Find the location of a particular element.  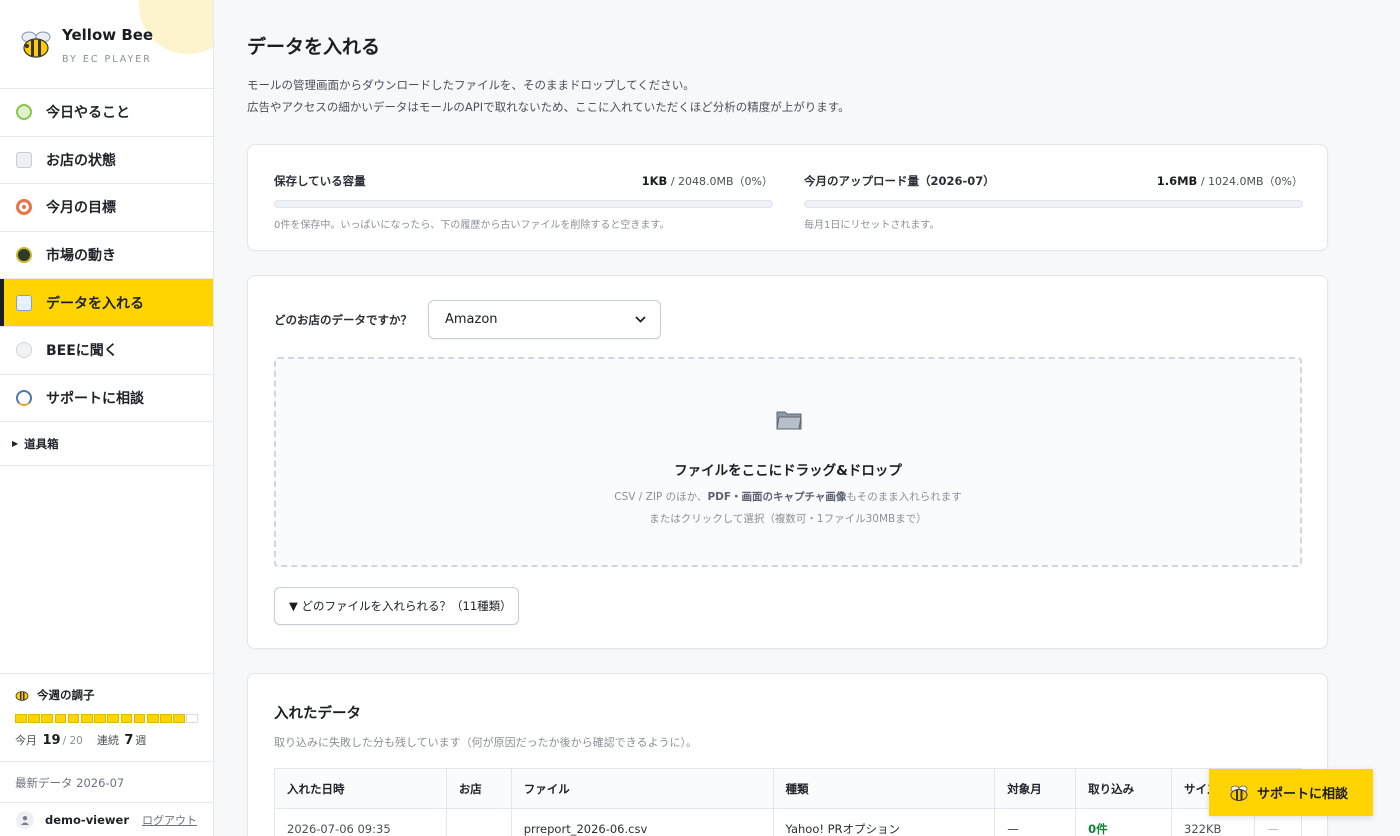

storage-track is located at coordinates (523, 204).